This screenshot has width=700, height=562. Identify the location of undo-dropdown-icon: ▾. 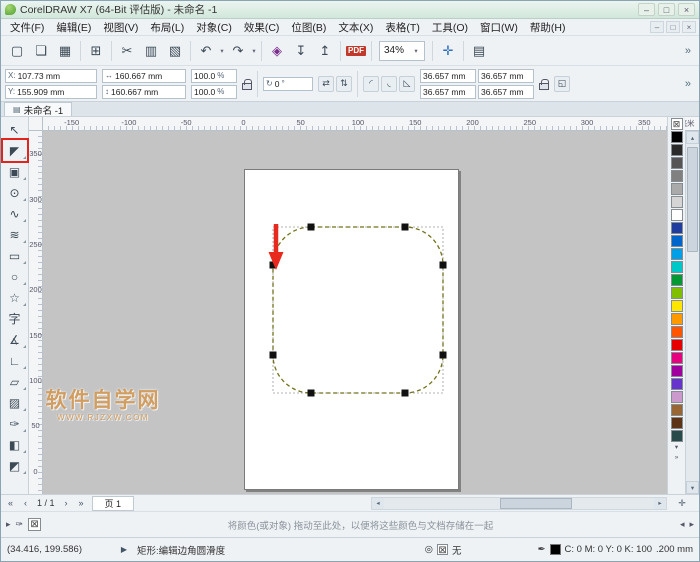
(222, 51).